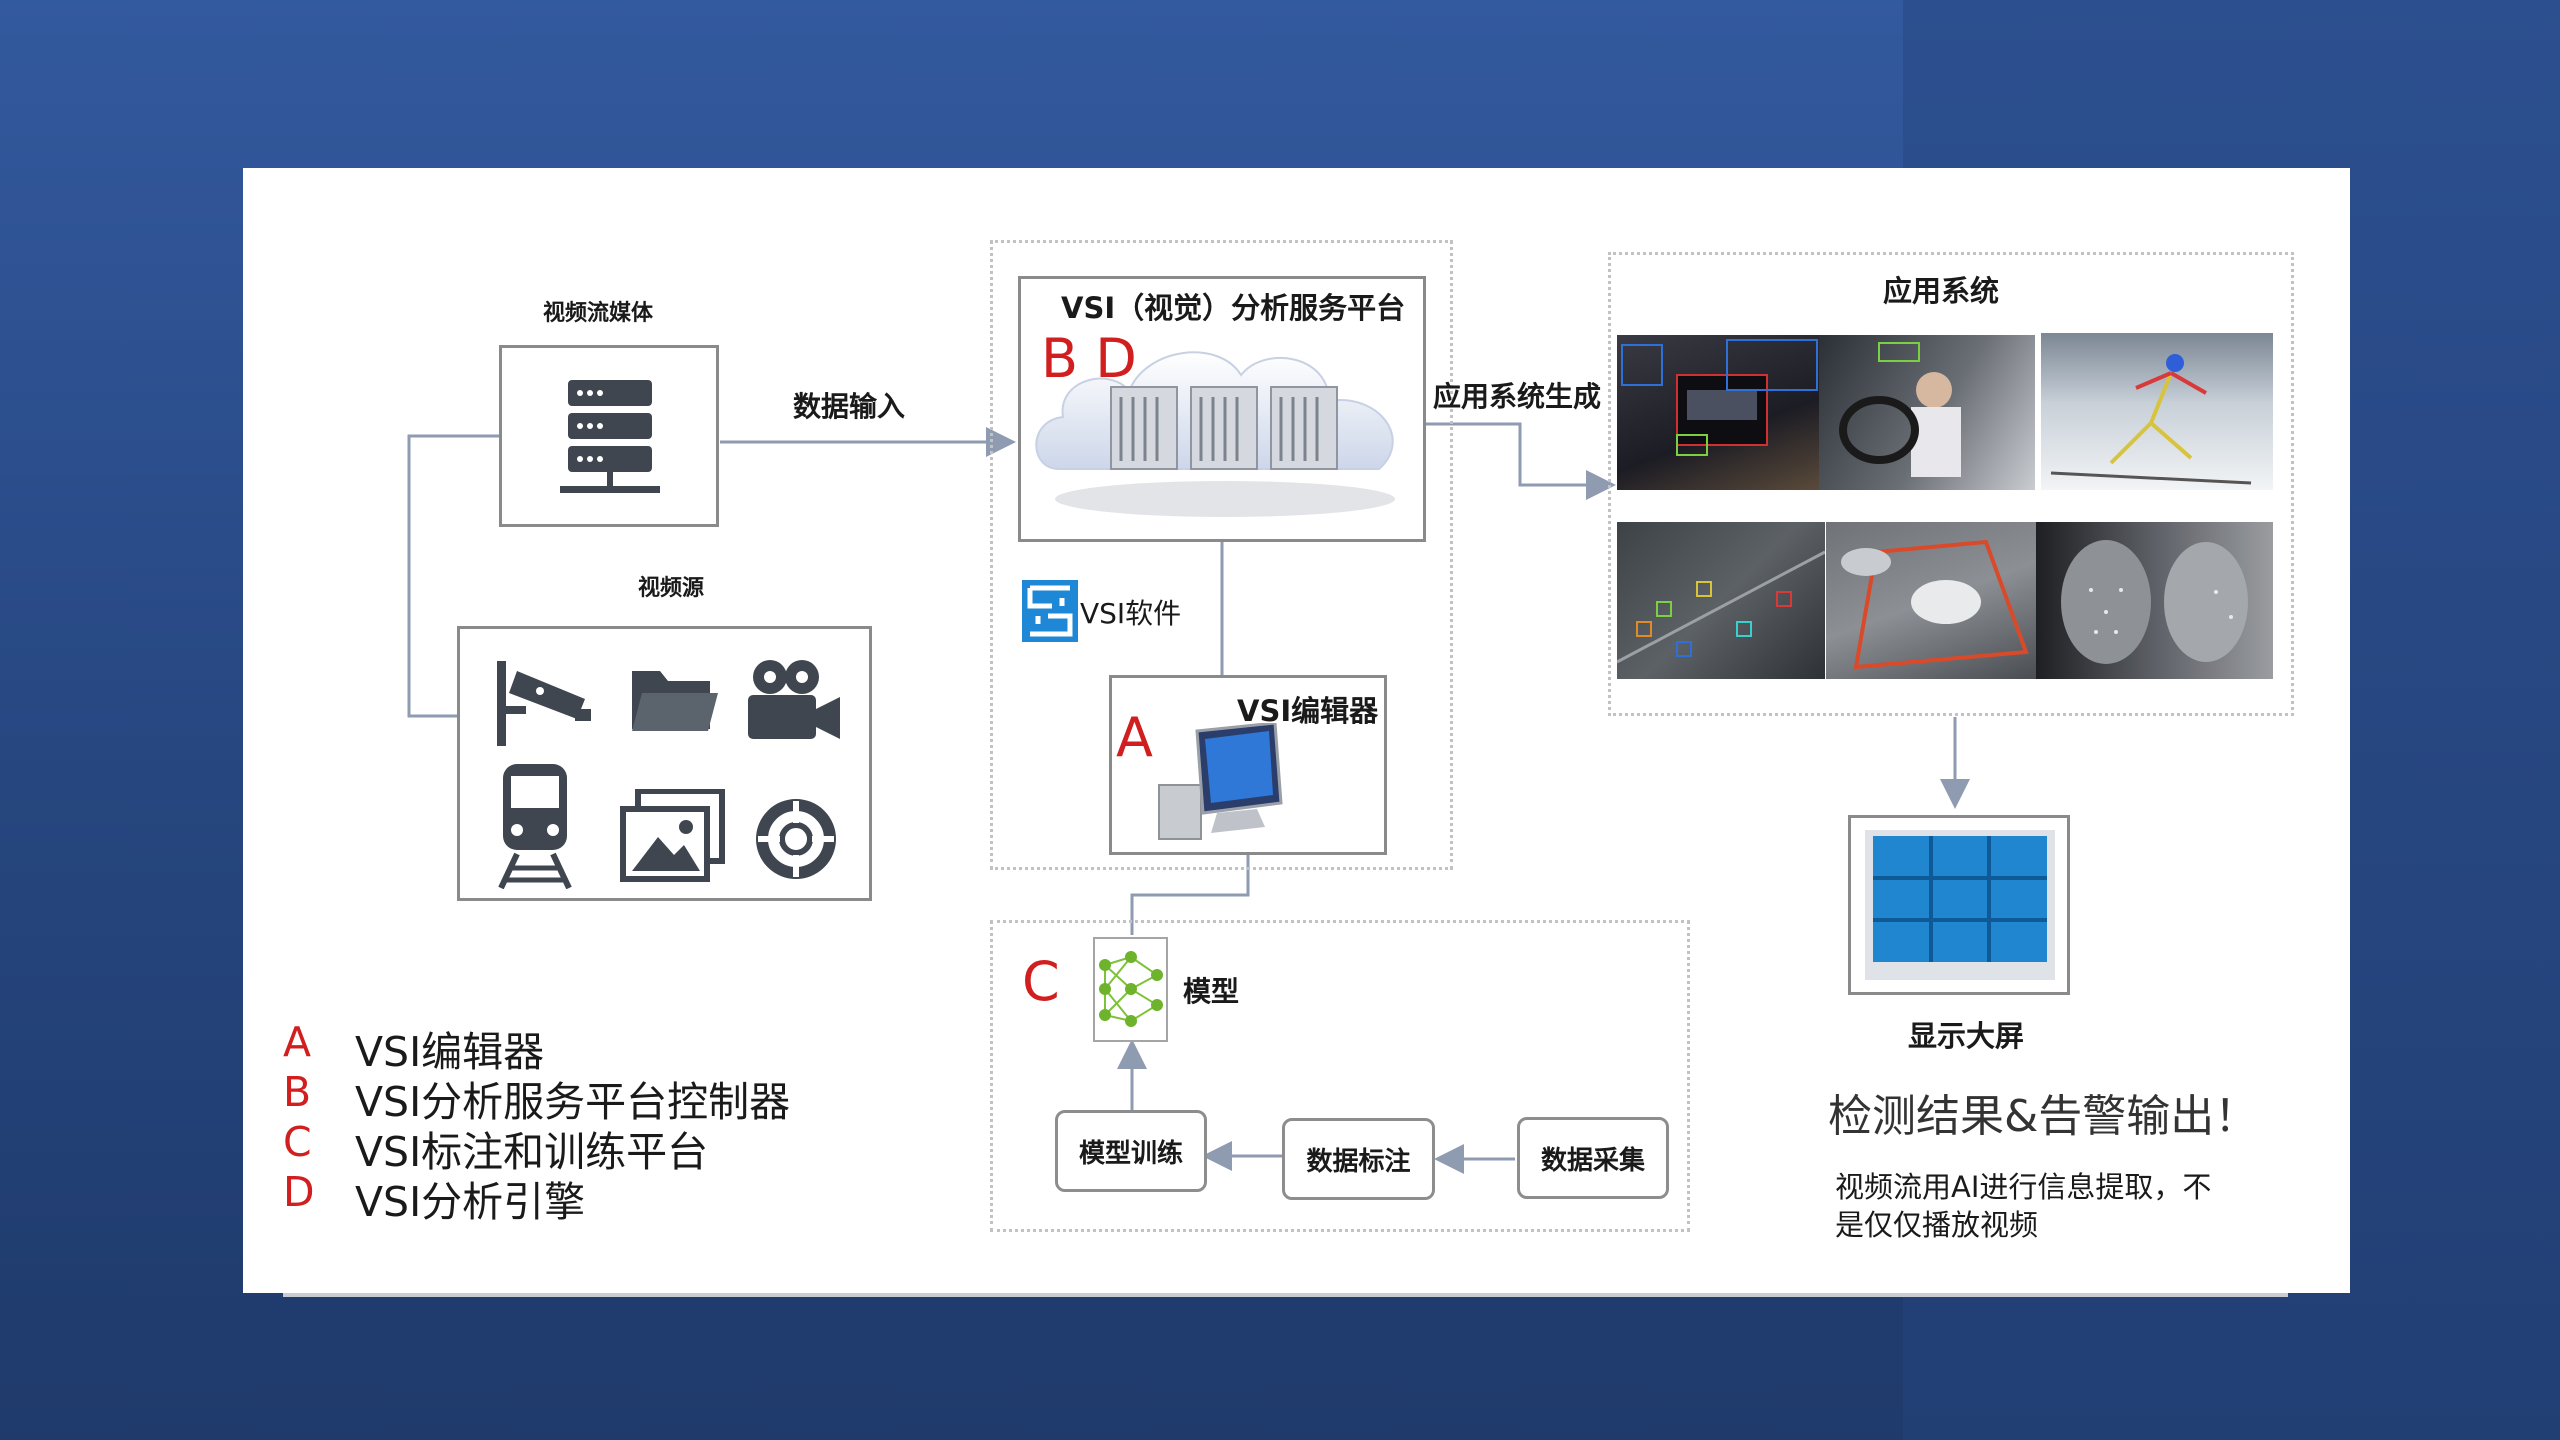  Describe the element at coordinates (2043, 1116) in the screenshot. I see `output-headline: 检测结果&告警输出！` at that location.